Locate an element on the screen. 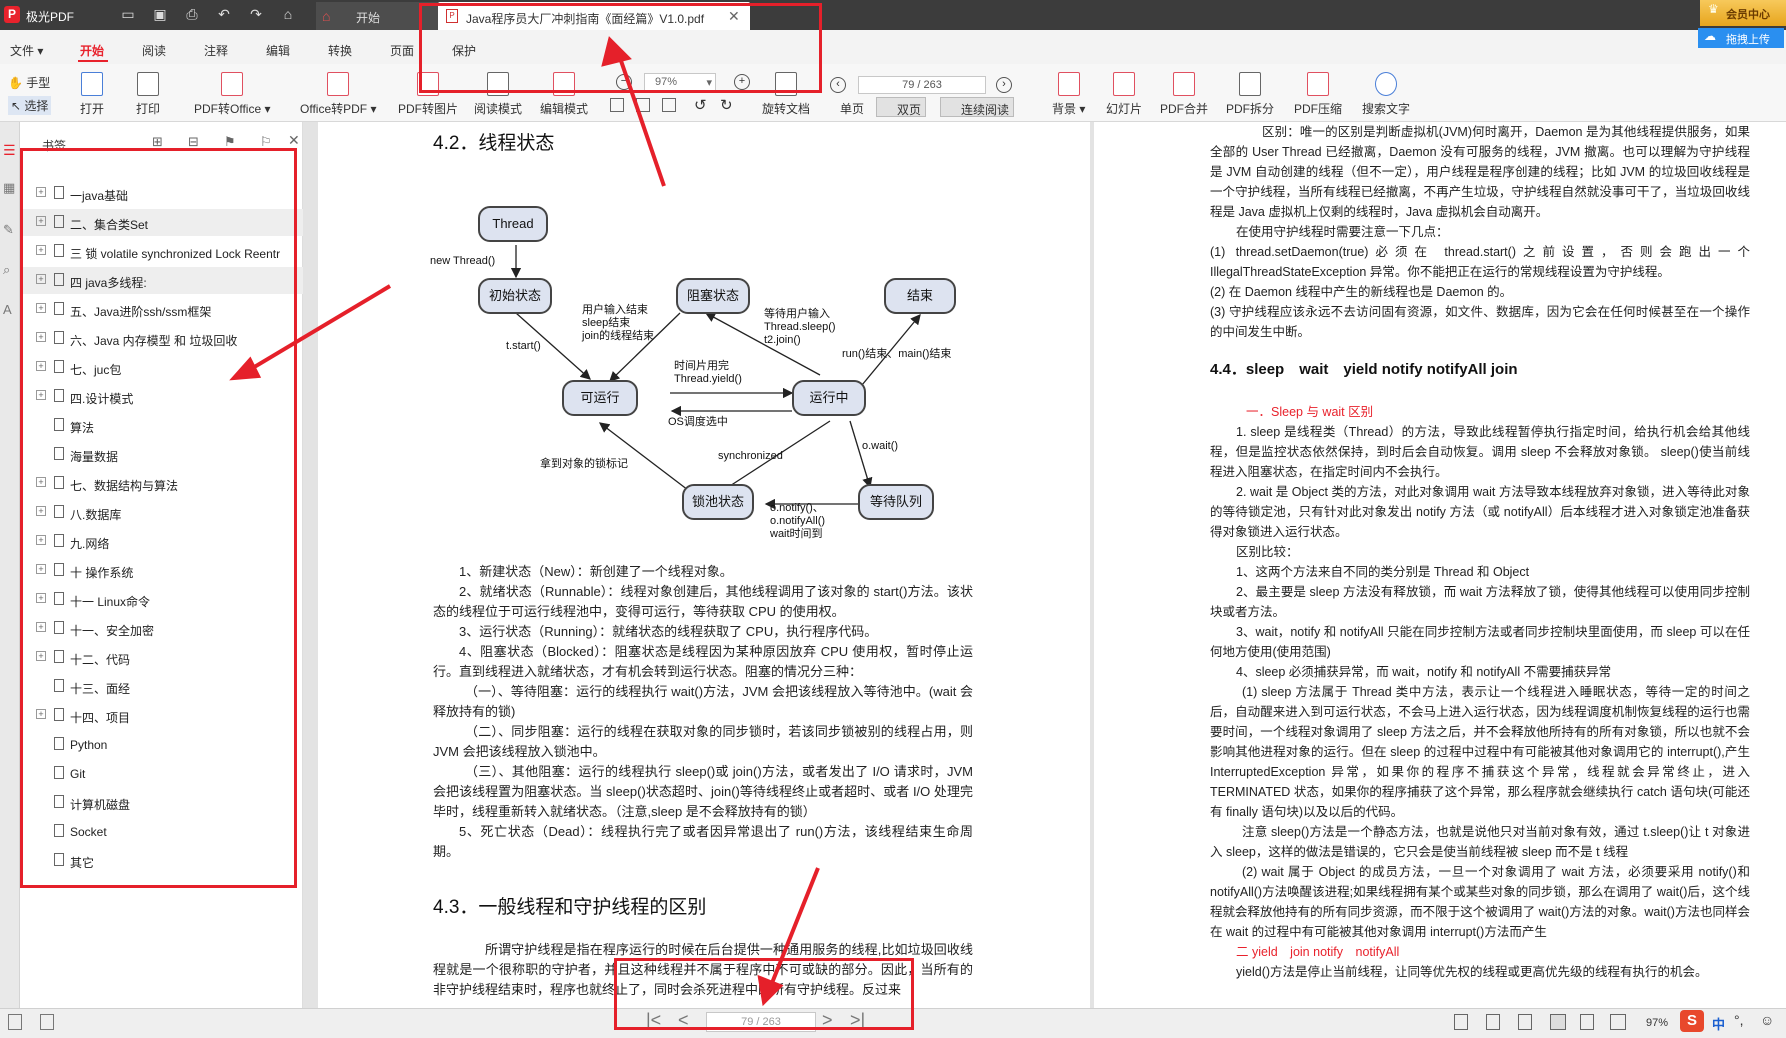 The height and width of the screenshot is (1038, 1786). annotation-arrowhead-up is located at coordinates (616, 51).